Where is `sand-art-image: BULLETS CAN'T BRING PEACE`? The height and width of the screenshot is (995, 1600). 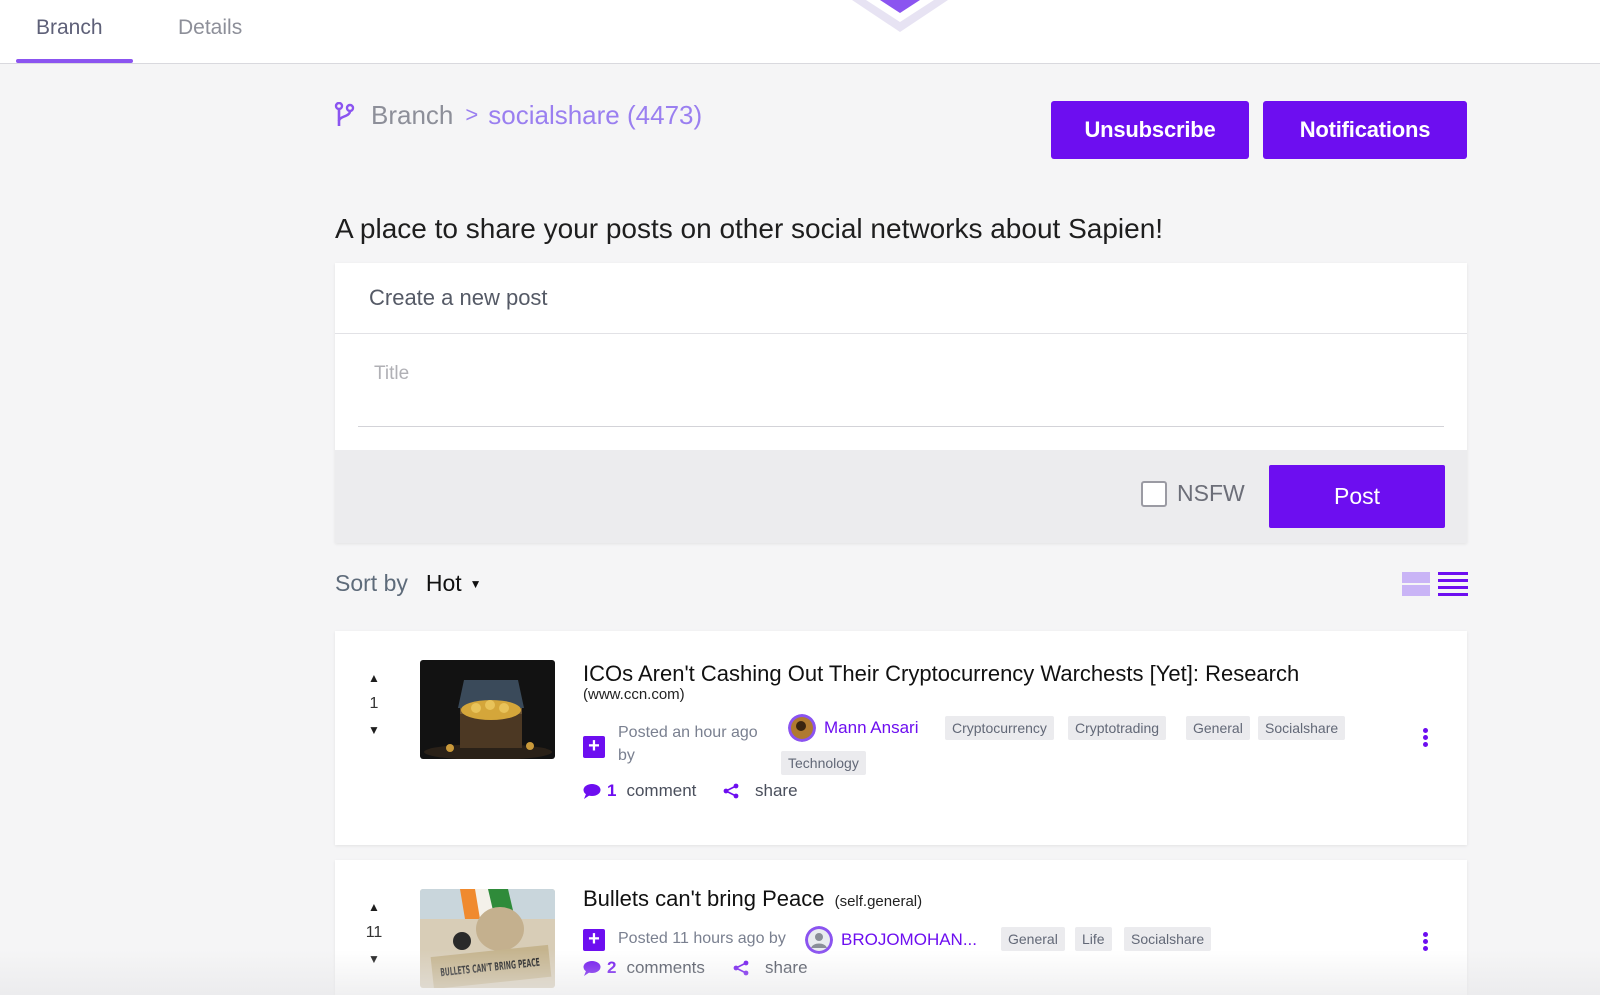 sand-art-image: BULLETS CAN'T BRING PEACE is located at coordinates (487, 938).